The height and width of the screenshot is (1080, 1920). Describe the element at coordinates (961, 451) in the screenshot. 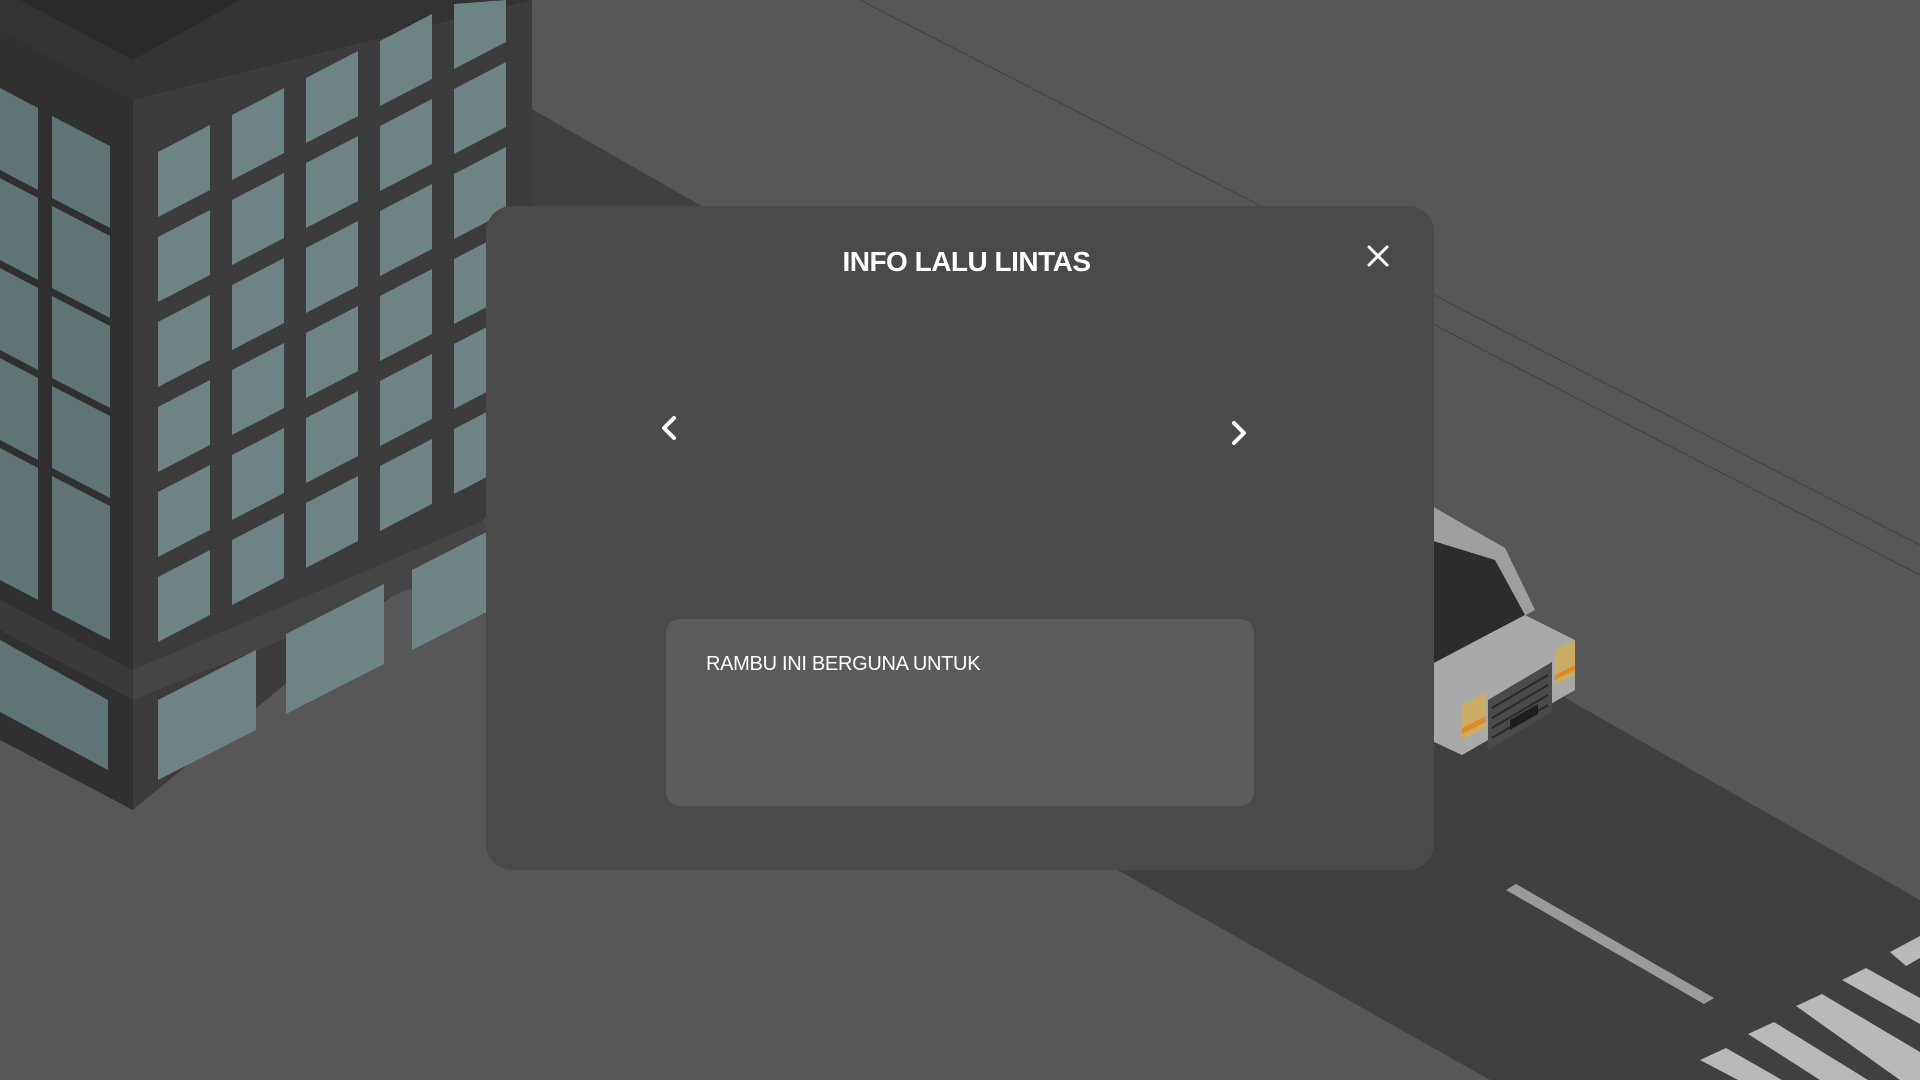

I see `sign-image-area` at that location.